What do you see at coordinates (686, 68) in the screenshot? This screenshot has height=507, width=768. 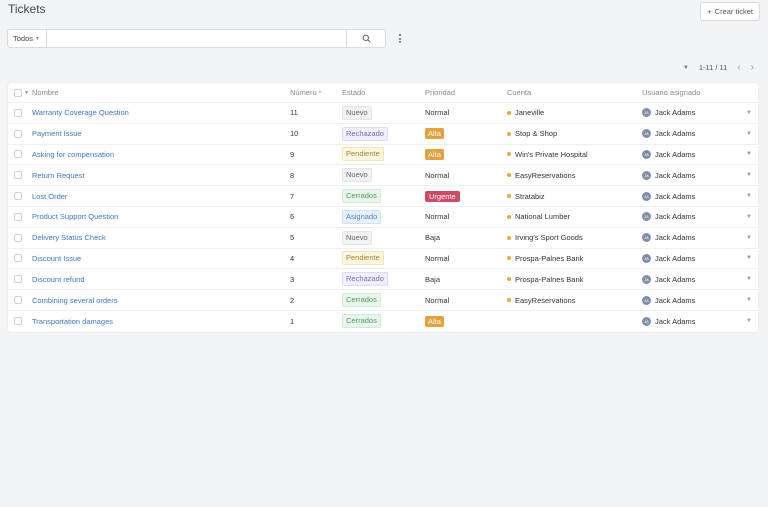 I see `pagination-dropdown-icon: ▼` at bounding box center [686, 68].